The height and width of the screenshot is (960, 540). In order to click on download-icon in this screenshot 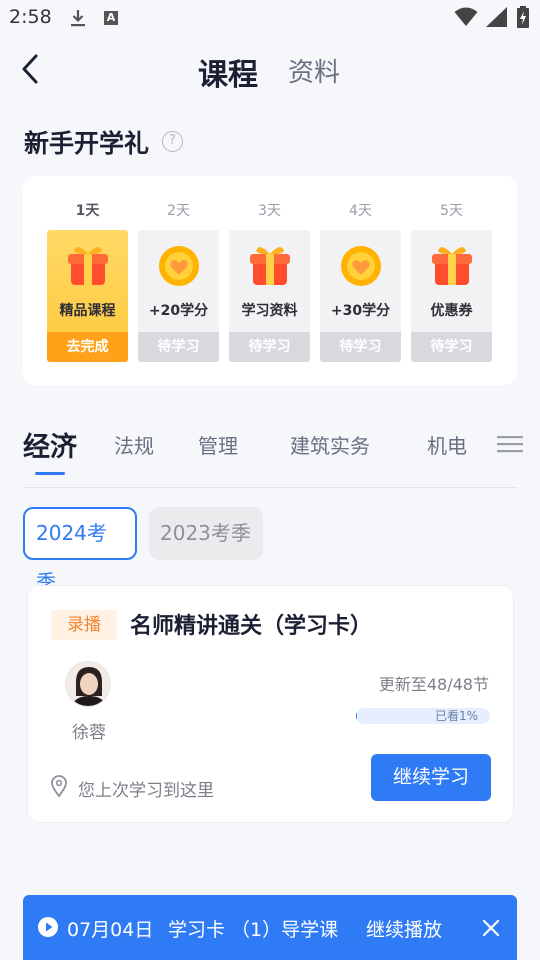, I will do `click(78, 18)`.